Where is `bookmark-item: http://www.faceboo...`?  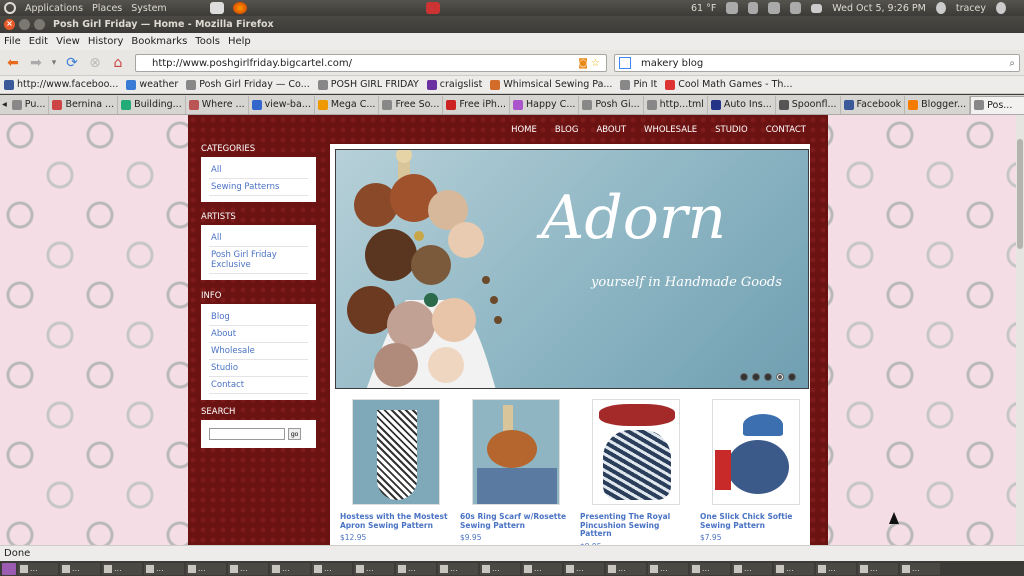 bookmark-item: http://www.faceboo... is located at coordinates (61, 84).